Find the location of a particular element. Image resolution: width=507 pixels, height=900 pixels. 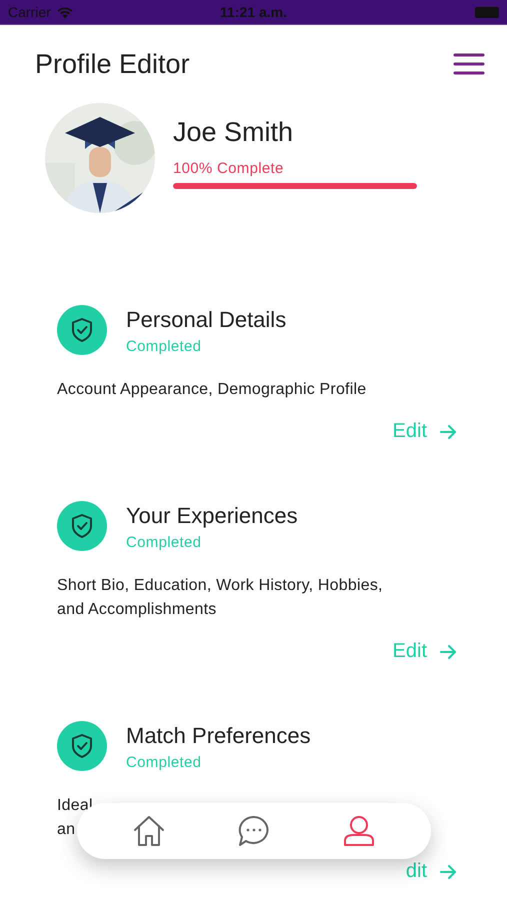

home-button is located at coordinates (149, 831).